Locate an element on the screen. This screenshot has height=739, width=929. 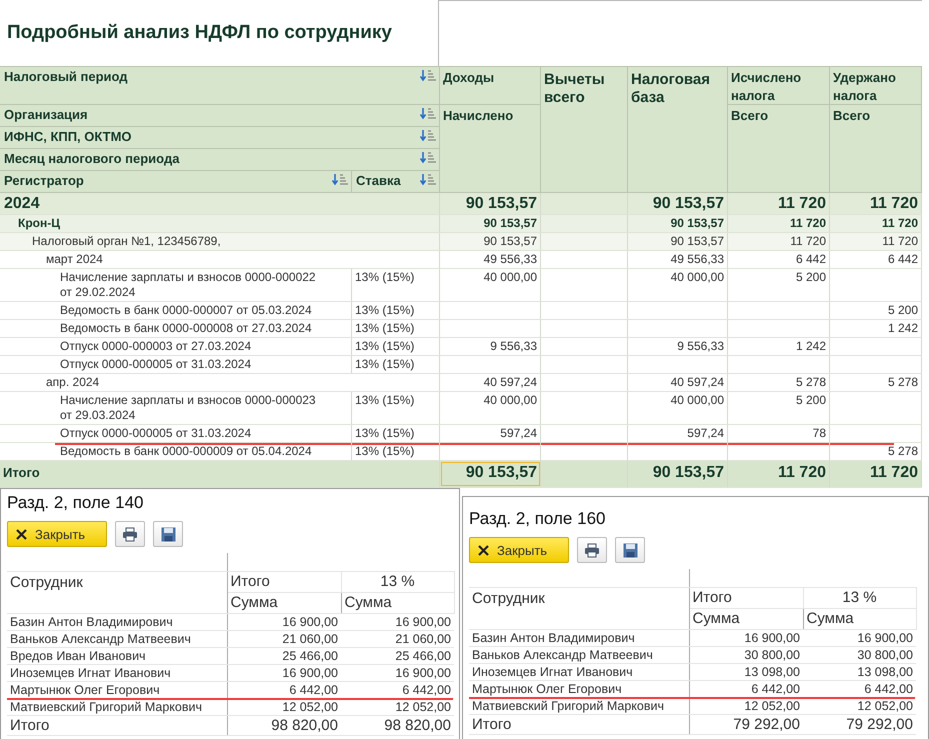
column-subheader: Всего is located at coordinates (749, 115).